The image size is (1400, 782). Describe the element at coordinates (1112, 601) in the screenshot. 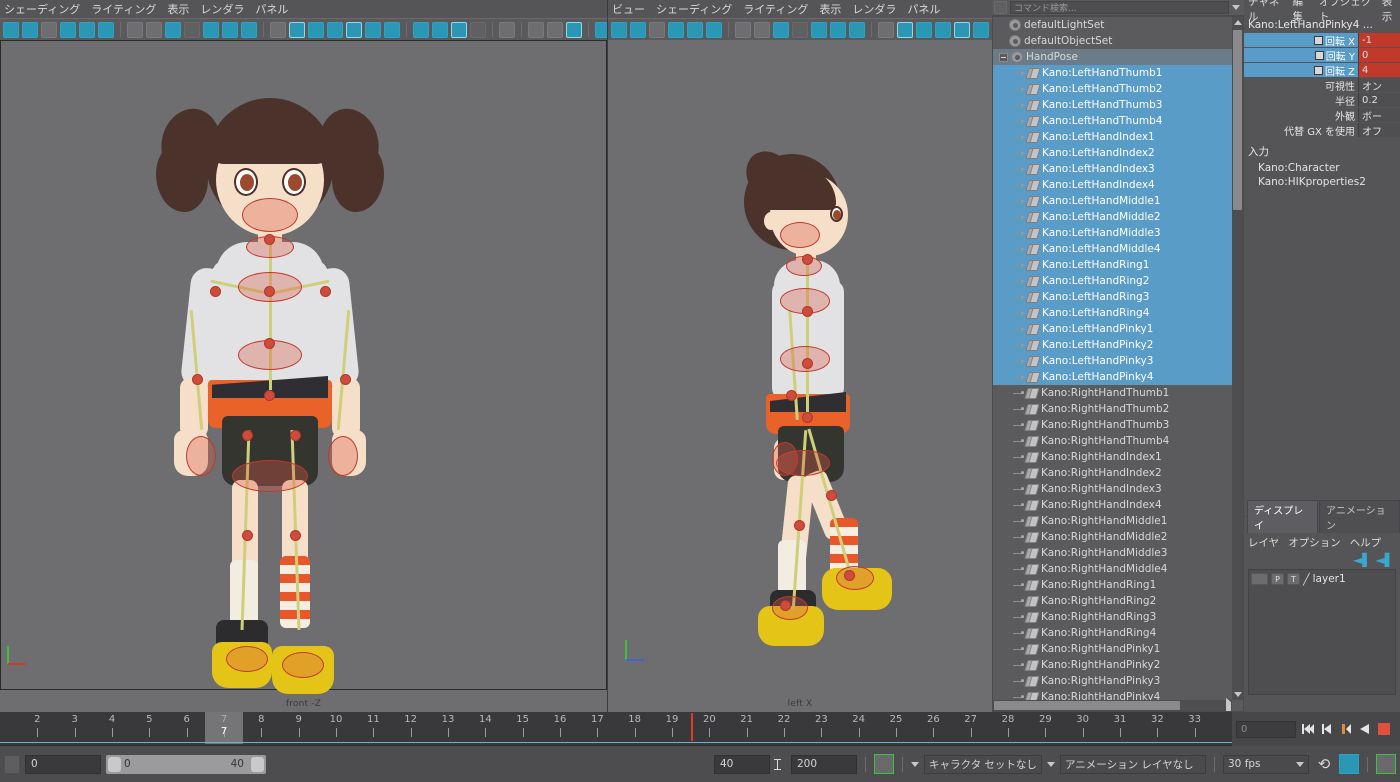

I see `outliner-row: Kano:RightHandRing2` at that location.